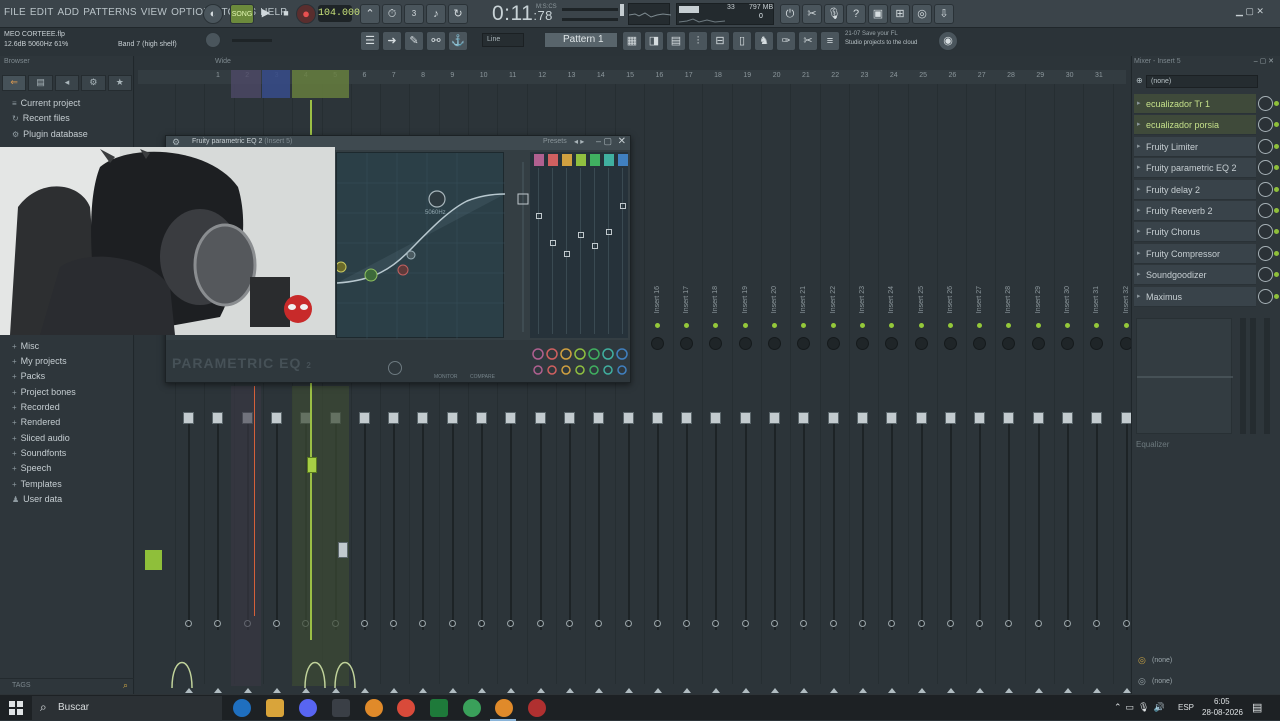 This screenshot has height=721, width=1280. Describe the element at coordinates (718, 75) in the screenshot. I see `insert-number: 18` at that location.